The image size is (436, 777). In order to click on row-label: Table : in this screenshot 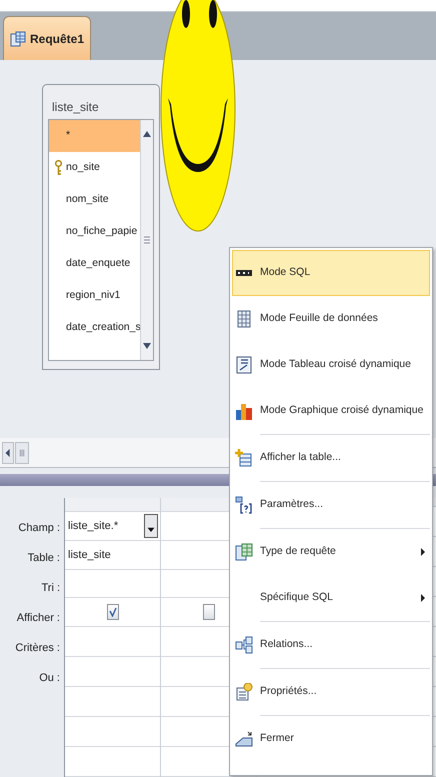, I will do `click(43, 558)`.